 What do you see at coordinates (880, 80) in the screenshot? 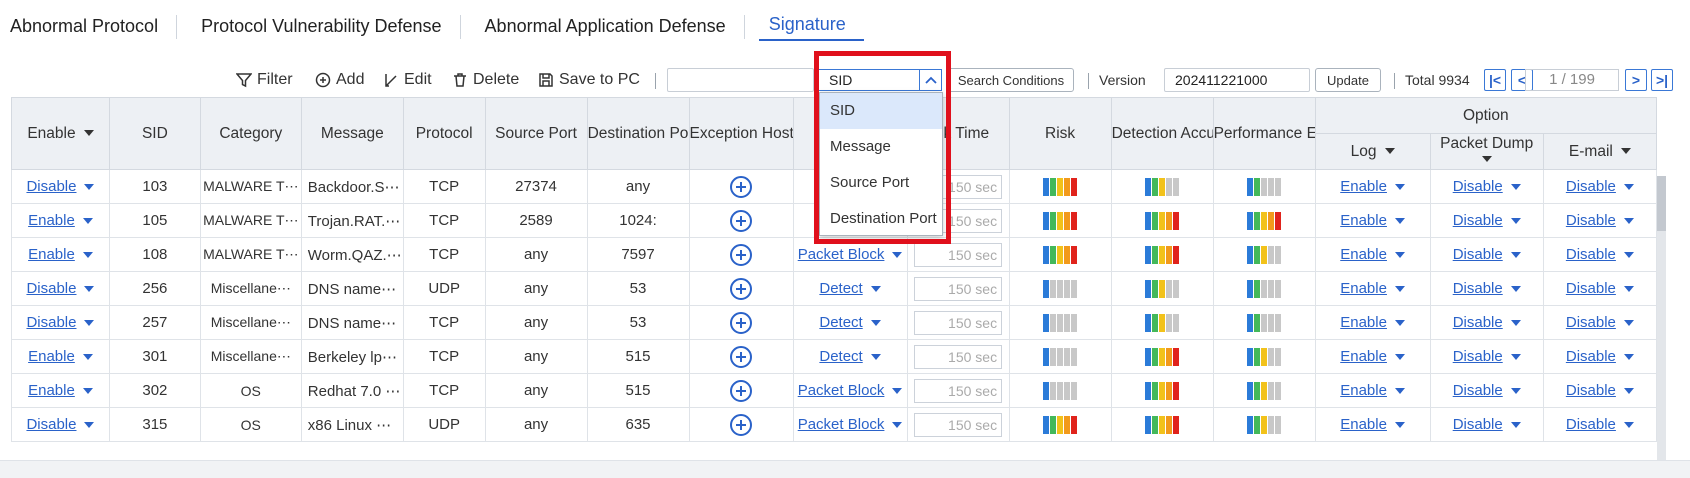
I see `search-field-select: SID` at bounding box center [880, 80].